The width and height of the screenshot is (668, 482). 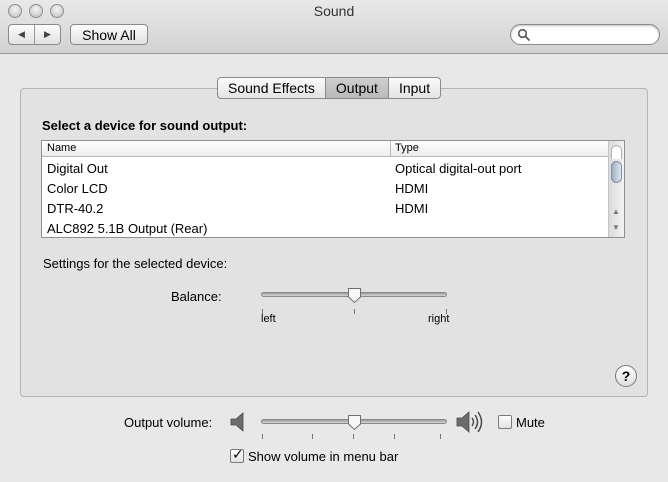 What do you see at coordinates (354, 422) in the screenshot?
I see `volume-slider-knob` at bounding box center [354, 422].